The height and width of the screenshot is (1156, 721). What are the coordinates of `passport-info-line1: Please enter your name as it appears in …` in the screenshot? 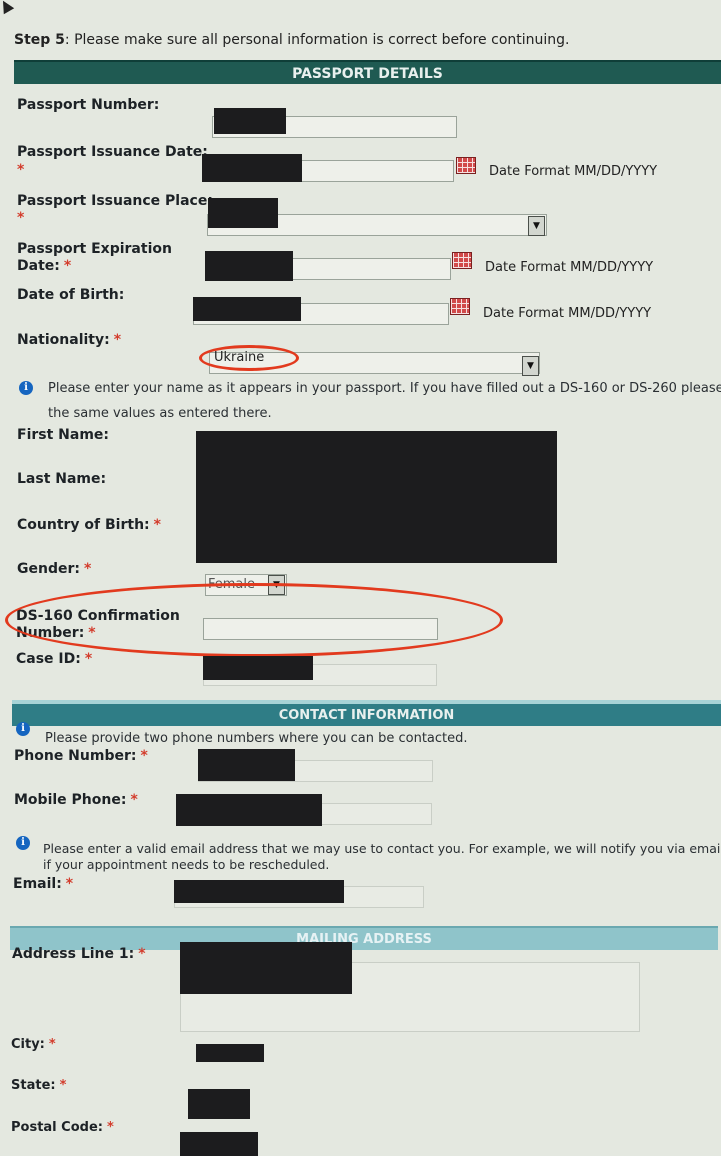 It's located at (384, 388).